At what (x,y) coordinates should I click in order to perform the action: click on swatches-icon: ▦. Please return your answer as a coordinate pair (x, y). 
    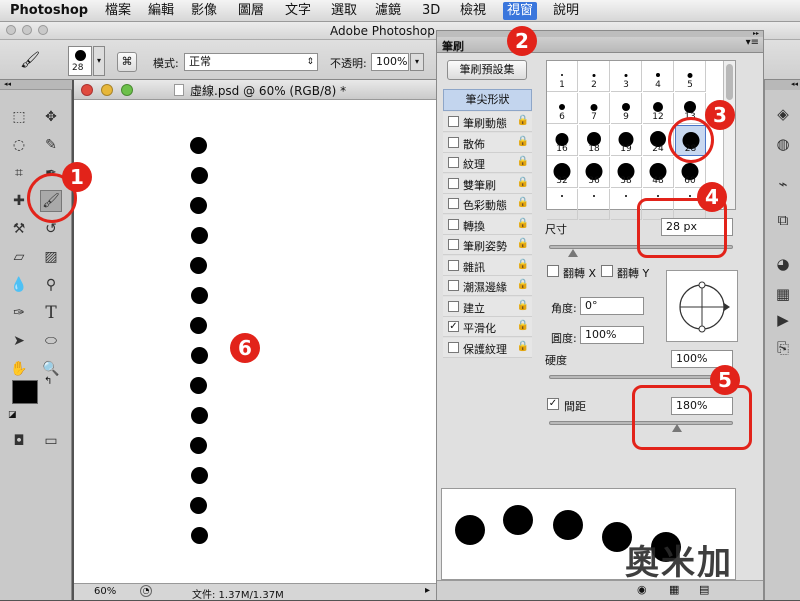
    Looking at the image, I should click on (783, 294).